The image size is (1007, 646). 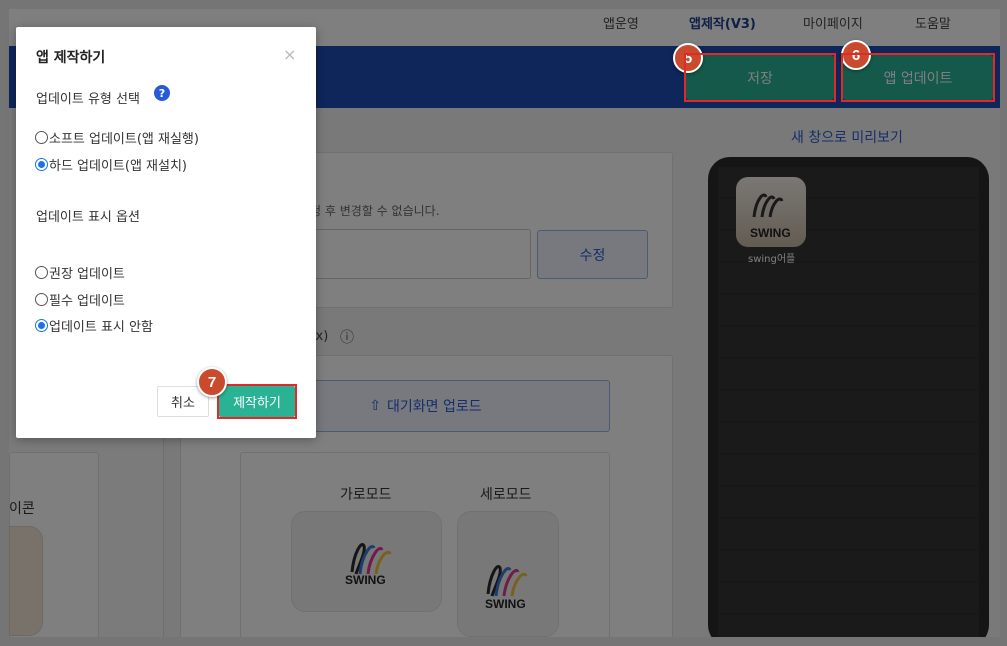 What do you see at coordinates (257, 401) in the screenshot?
I see `create-highlight` at bounding box center [257, 401].